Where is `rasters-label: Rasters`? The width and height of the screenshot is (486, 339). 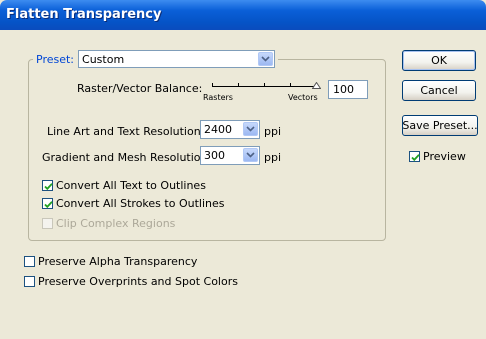
rasters-label: Rasters is located at coordinates (218, 97).